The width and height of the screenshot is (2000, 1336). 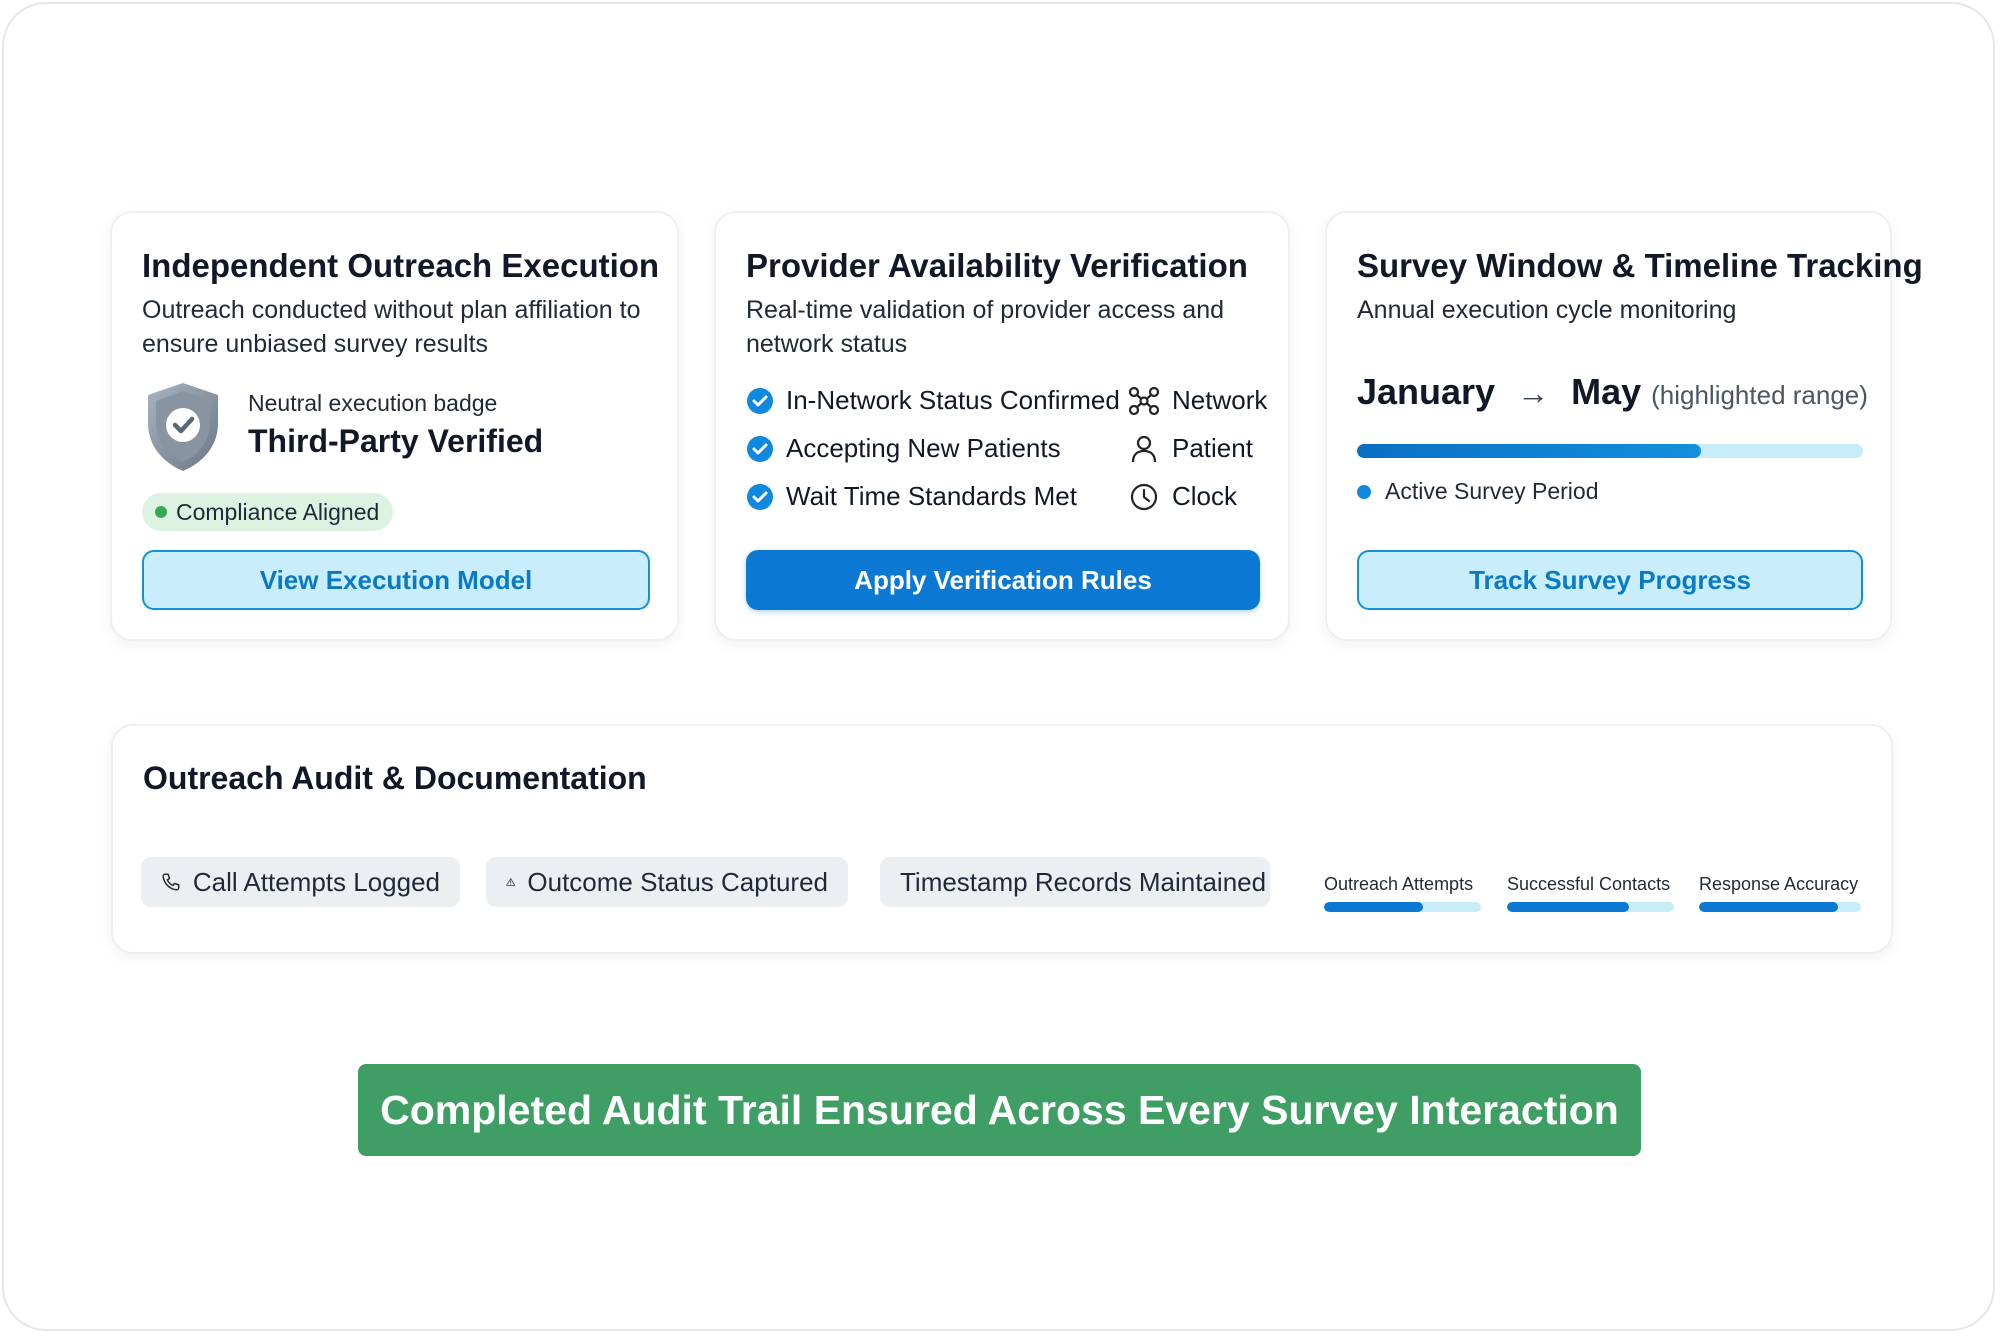 What do you see at coordinates (373, 403) in the screenshot?
I see `badge-caption: Neutral execution badge` at bounding box center [373, 403].